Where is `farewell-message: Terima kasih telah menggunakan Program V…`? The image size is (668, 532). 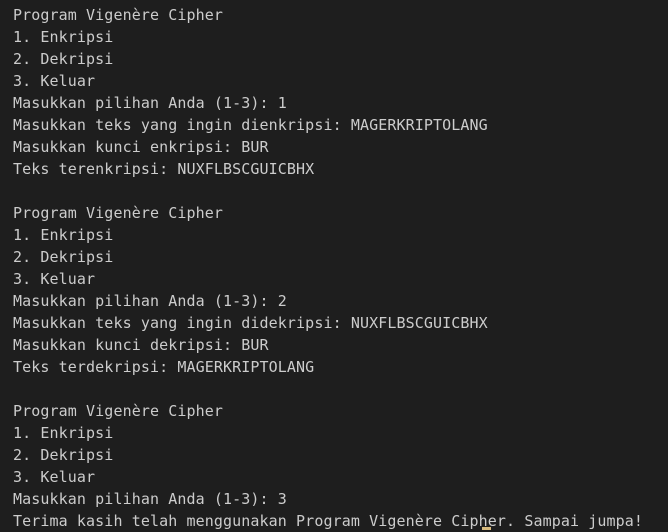 farewell-message: Terima kasih telah menggunakan Program V… is located at coordinates (328, 521).